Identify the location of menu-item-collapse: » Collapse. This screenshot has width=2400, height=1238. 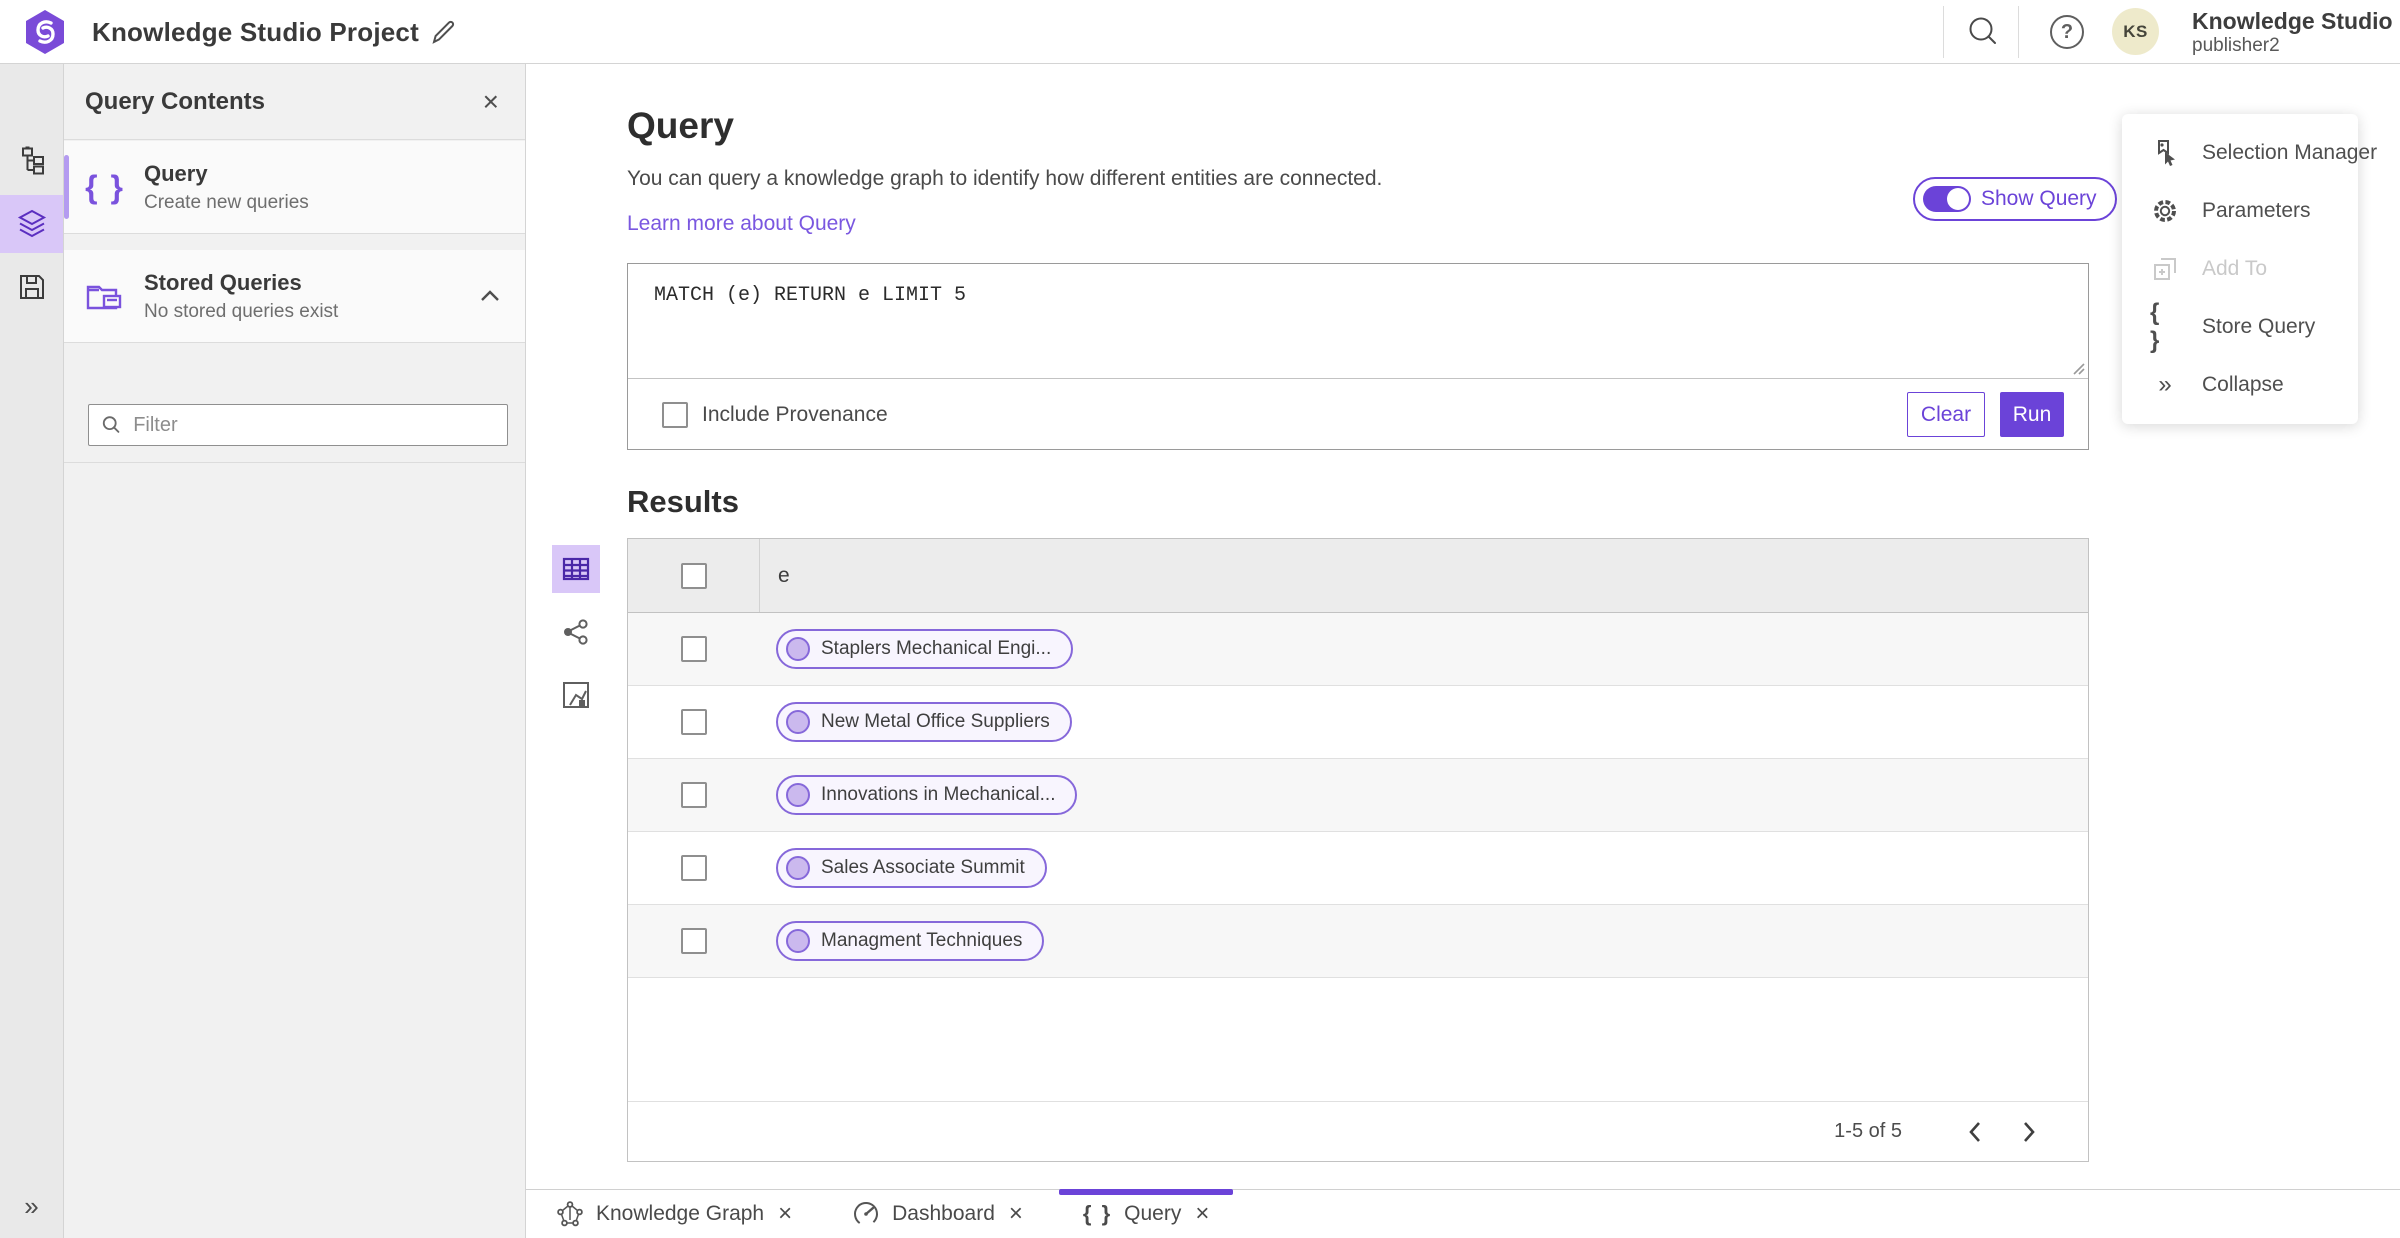
(2240, 385).